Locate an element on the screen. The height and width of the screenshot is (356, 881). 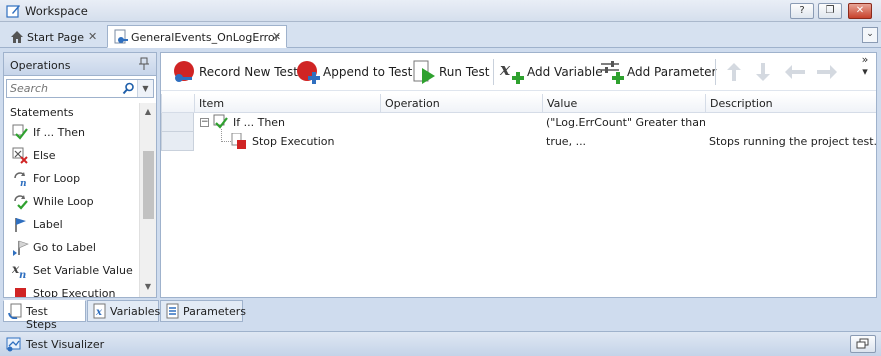
tab-variables: x Variables is located at coordinates (123, 311).